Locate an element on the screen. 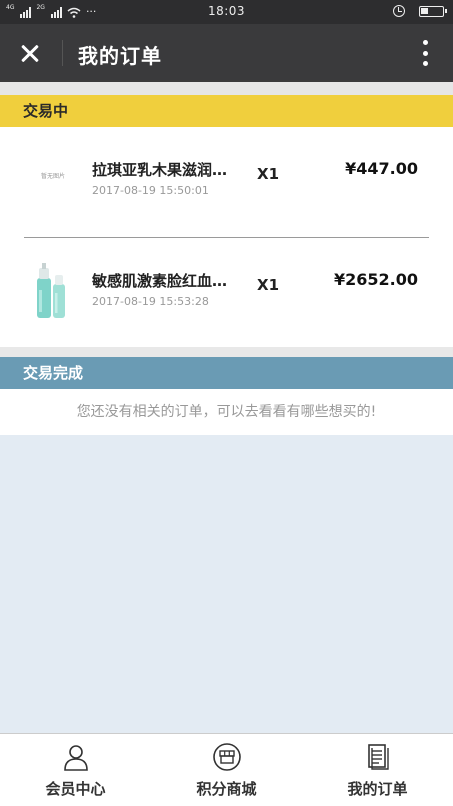  tab-label: 积分商城 is located at coordinates (226, 789).